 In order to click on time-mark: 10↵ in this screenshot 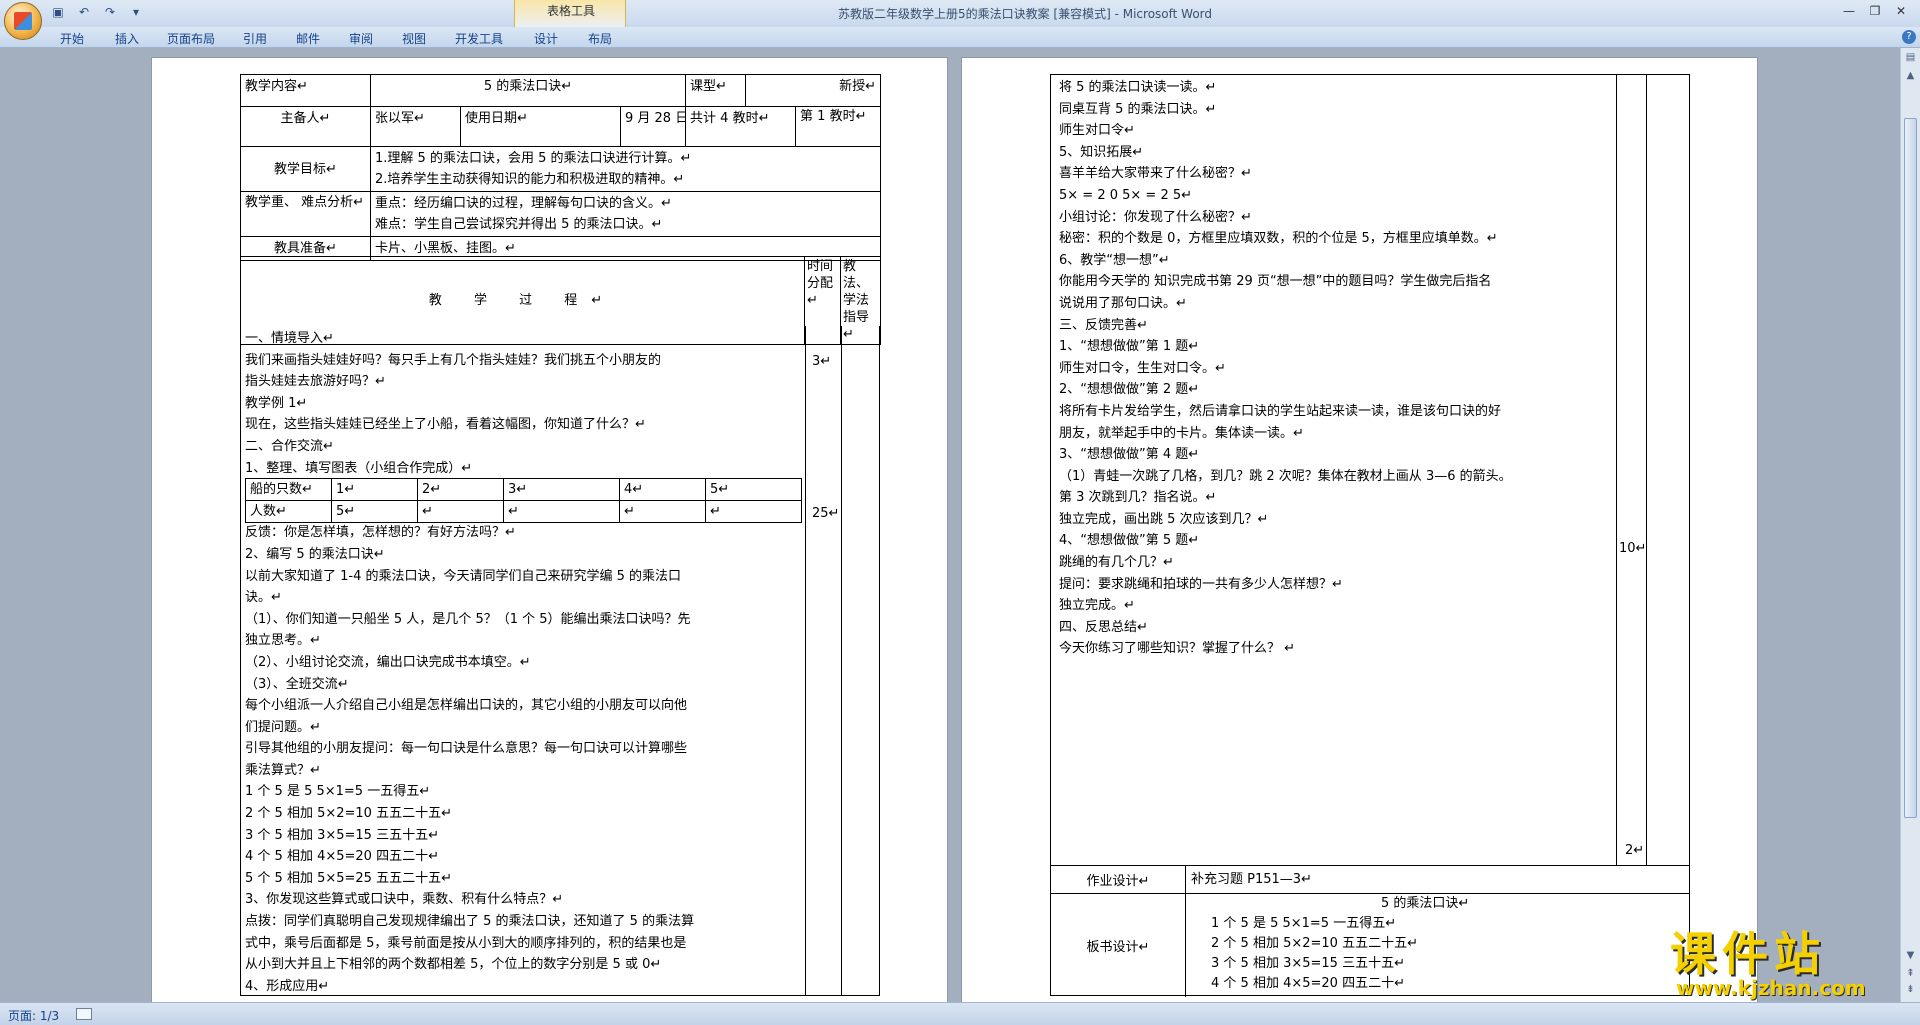, I will do `click(1633, 548)`.